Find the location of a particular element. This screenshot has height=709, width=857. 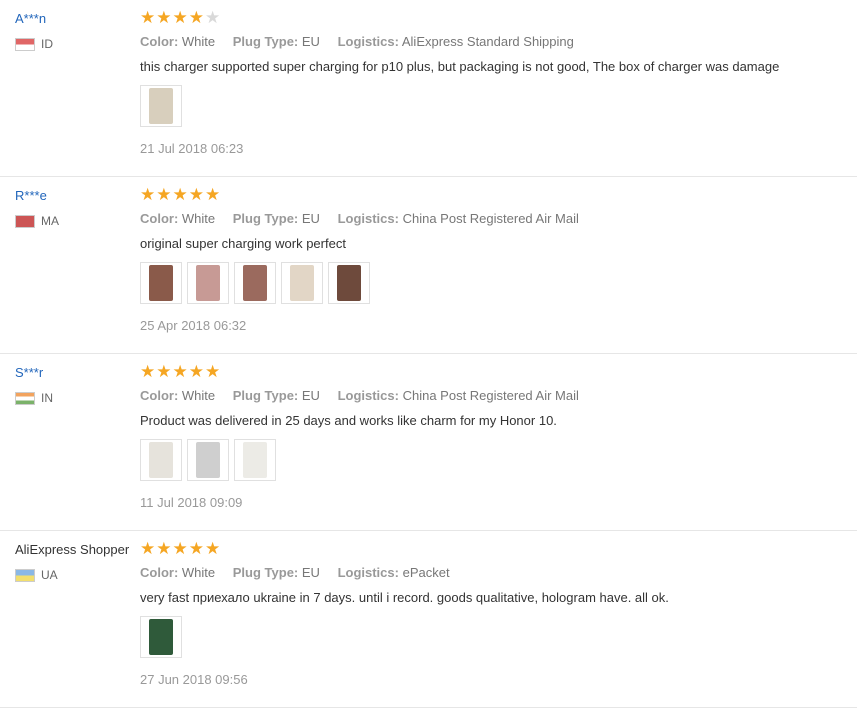

reviewer-info: A***n ID is located at coordinates (77, 31).